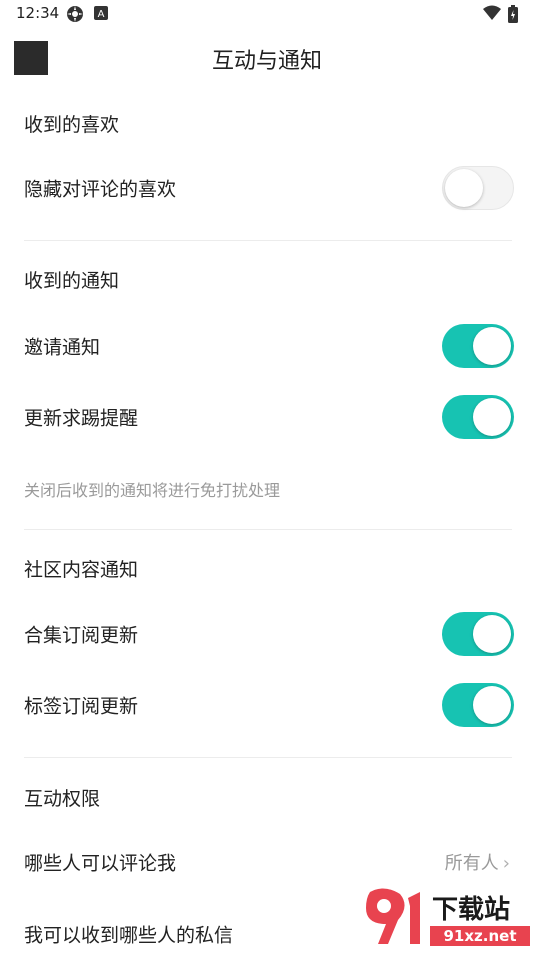 This screenshot has height=962, width=534. Describe the element at coordinates (75, 16) in the screenshot. I see `settings-gear-icon` at that location.